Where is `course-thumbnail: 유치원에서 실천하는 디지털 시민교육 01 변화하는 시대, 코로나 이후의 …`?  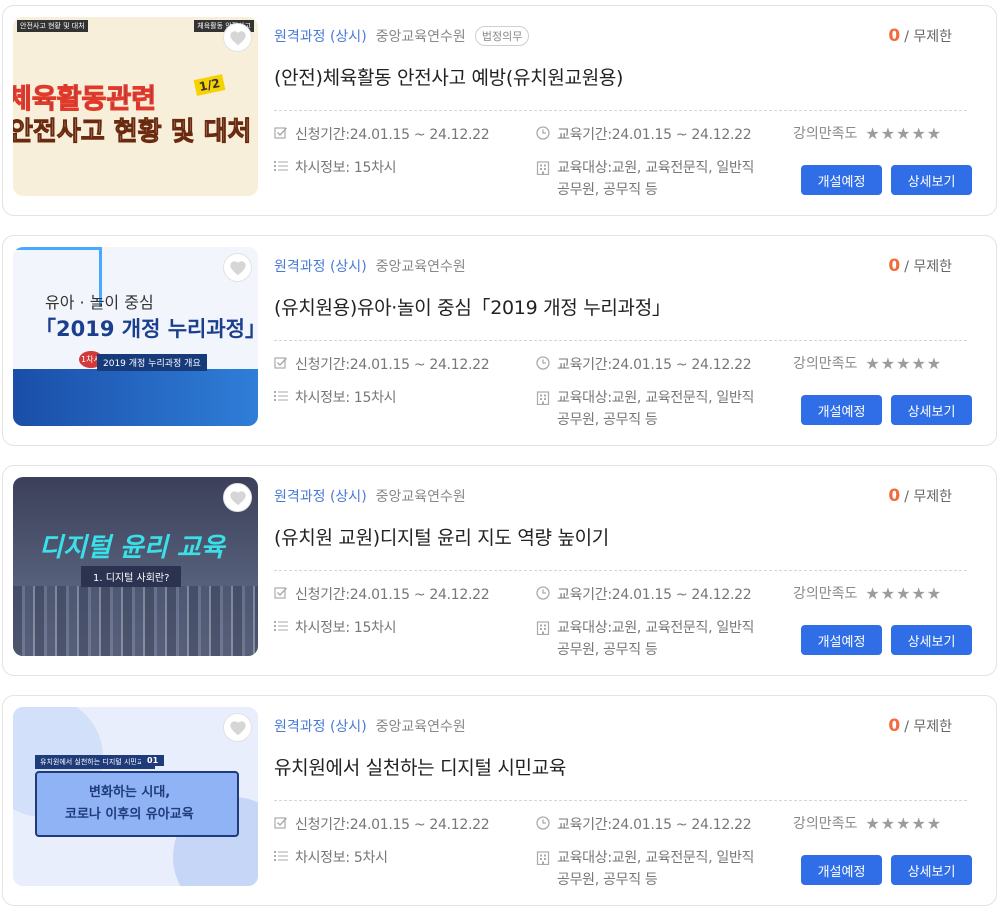 course-thumbnail: 유치원에서 실천하는 디지털 시민교육 01 변화하는 시대, 코로나 이후의 … is located at coordinates (135, 796).